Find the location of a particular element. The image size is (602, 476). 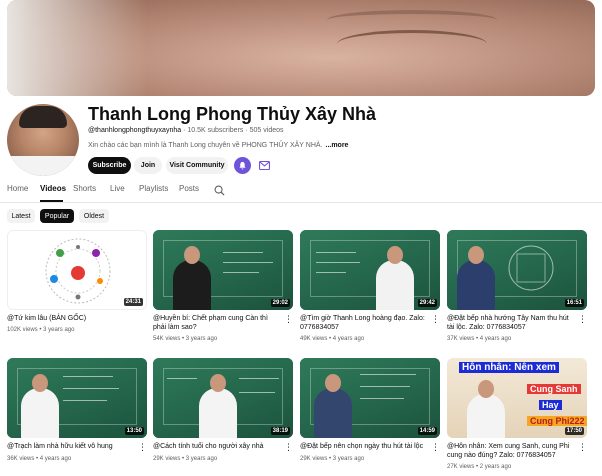

video-thumbnail: 13:50 is located at coordinates (77, 398).